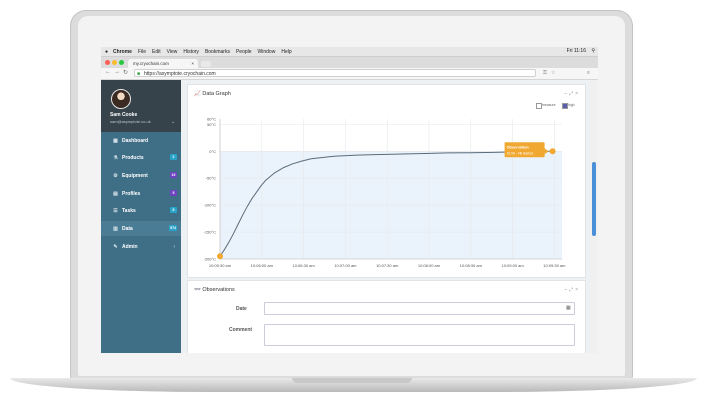 This screenshot has width=707, height=411. Describe the element at coordinates (220, 265) in the screenshot. I see `x-tick-label: 10:05:30 am` at that location.